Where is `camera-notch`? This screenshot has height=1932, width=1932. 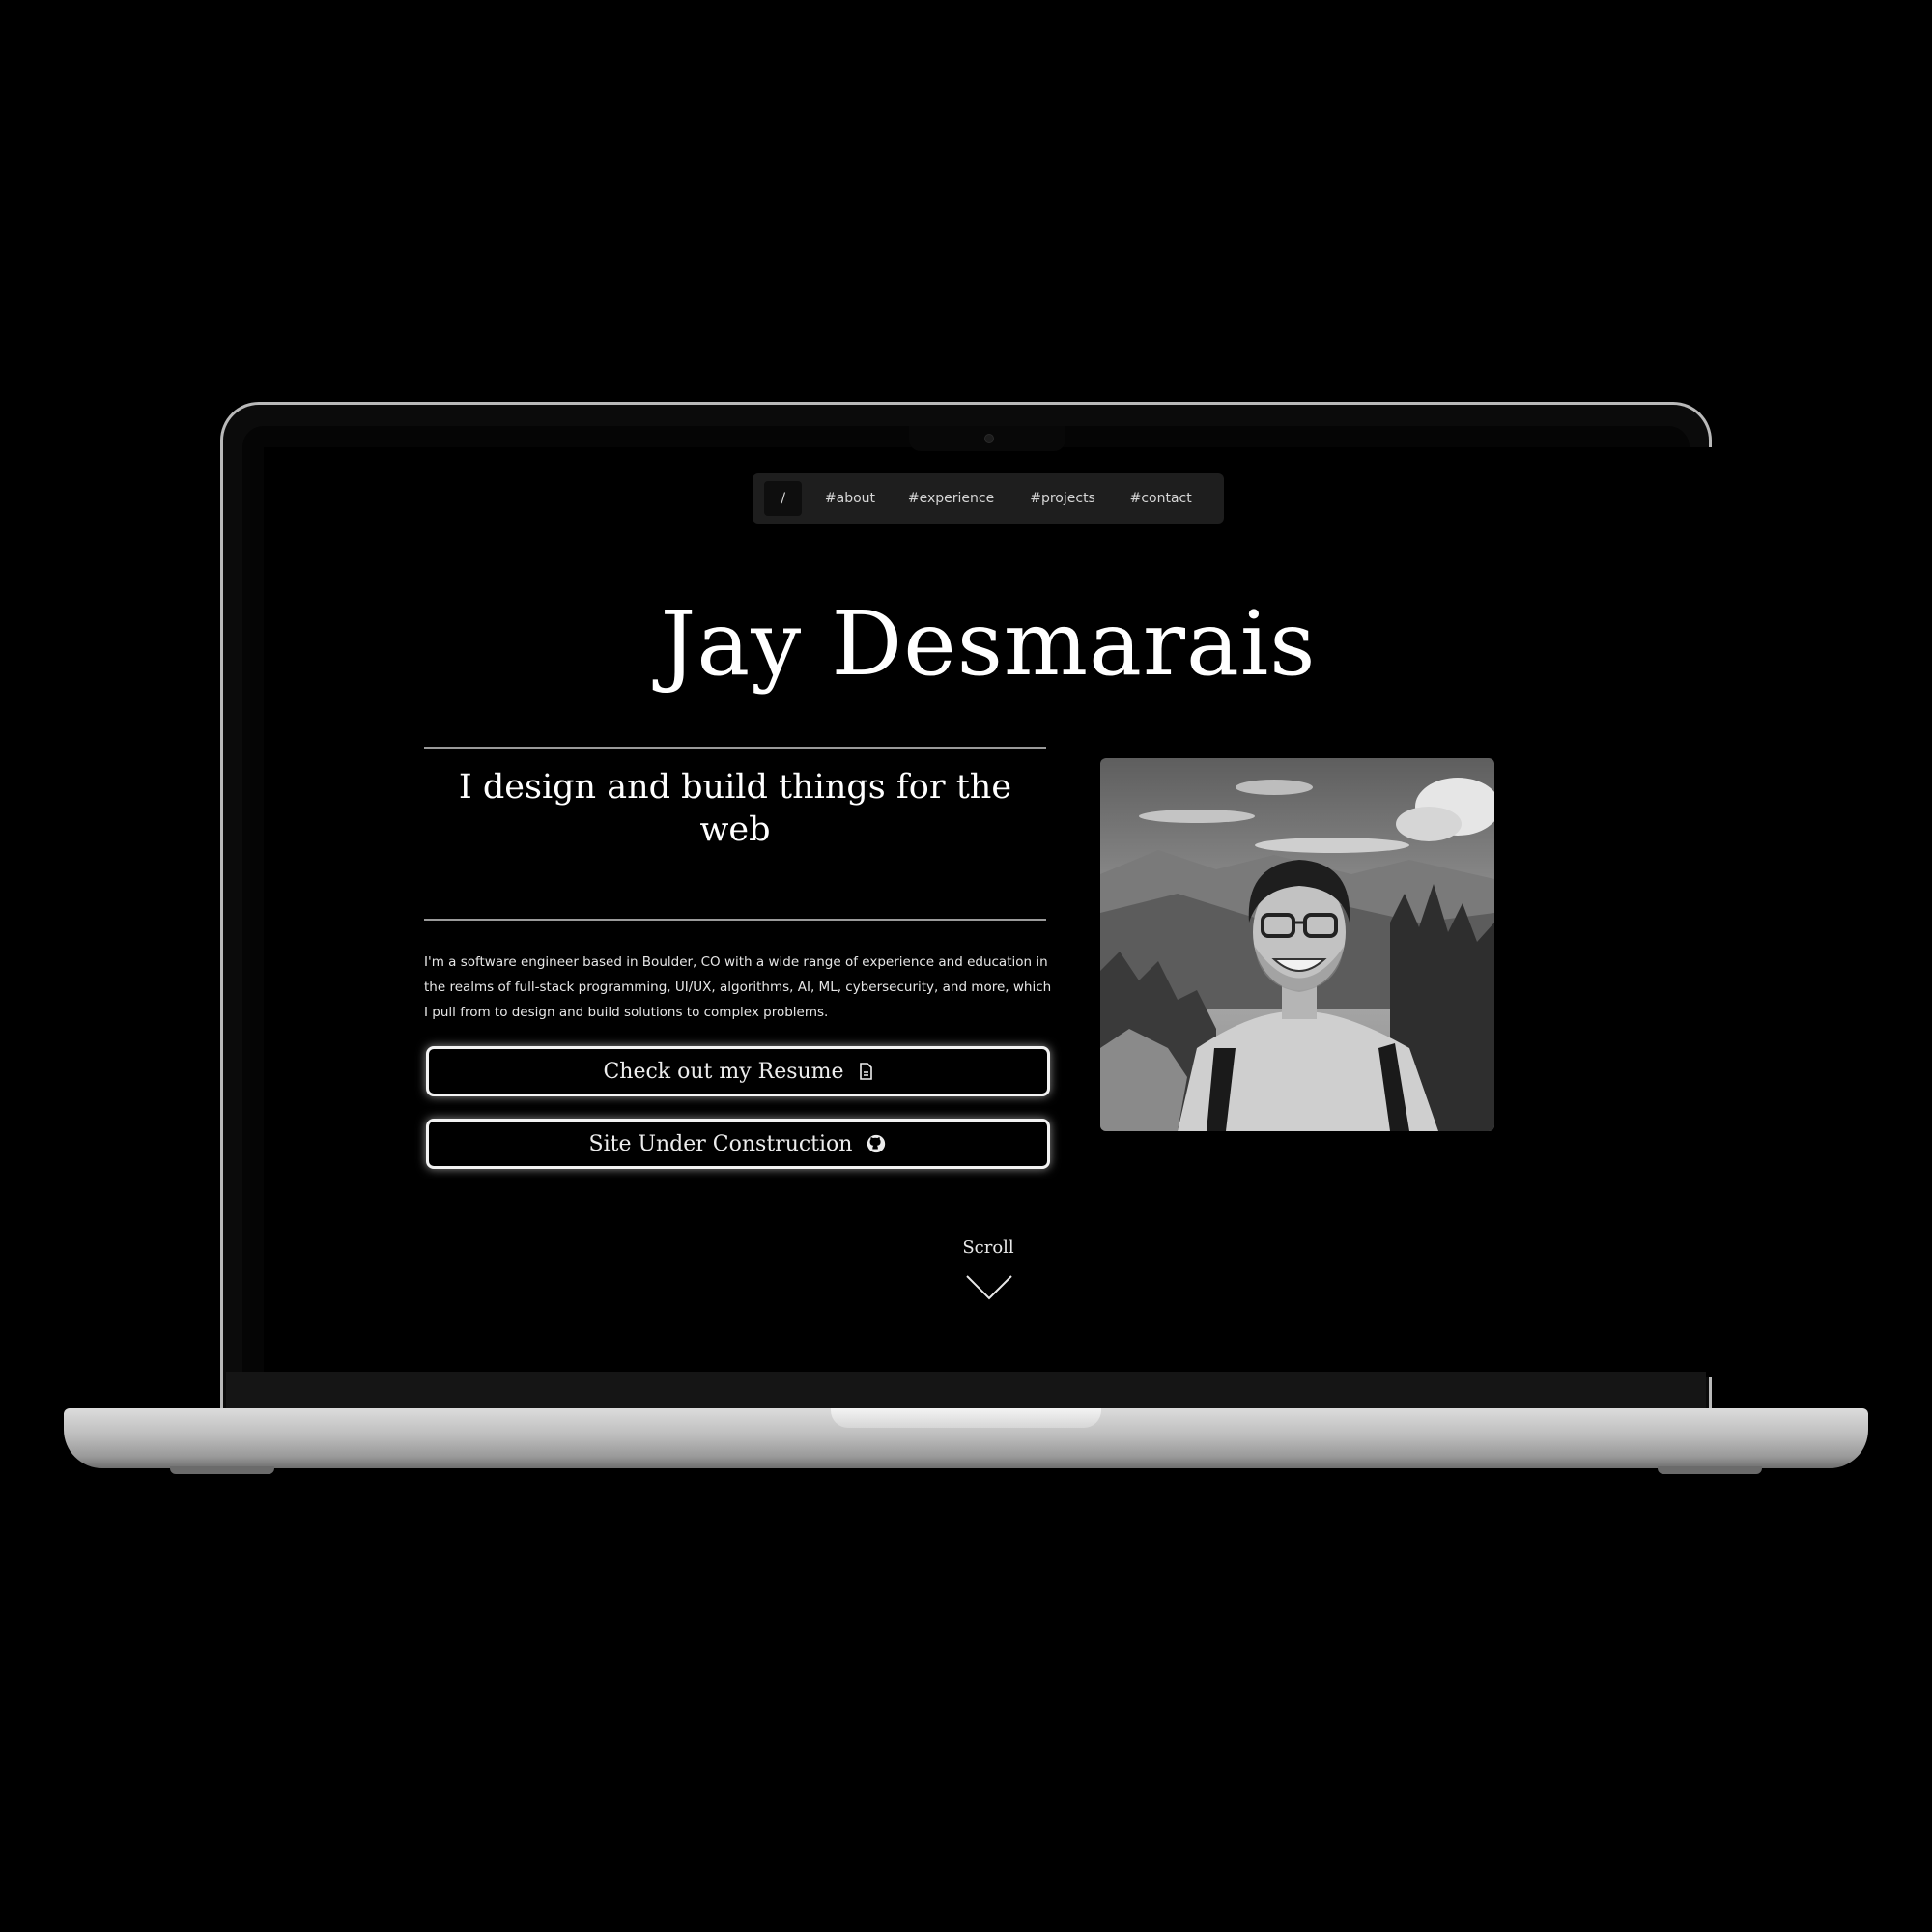 camera-notch is located at coordinates (987, 438).